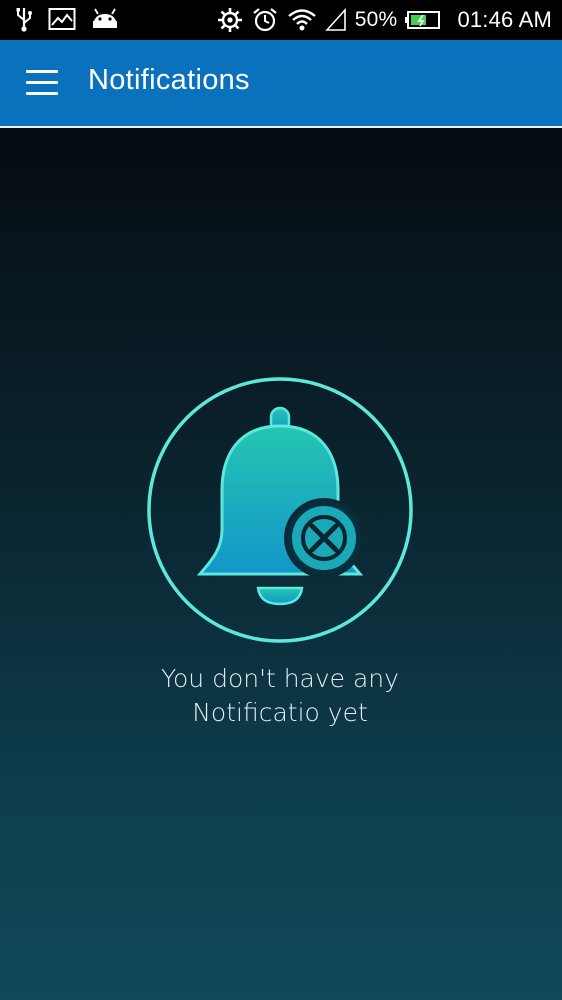 This screenshot has height=1000, width=562. I want to click on empty-state-message: You don't have any Notificatio yet, so click(280, 696).